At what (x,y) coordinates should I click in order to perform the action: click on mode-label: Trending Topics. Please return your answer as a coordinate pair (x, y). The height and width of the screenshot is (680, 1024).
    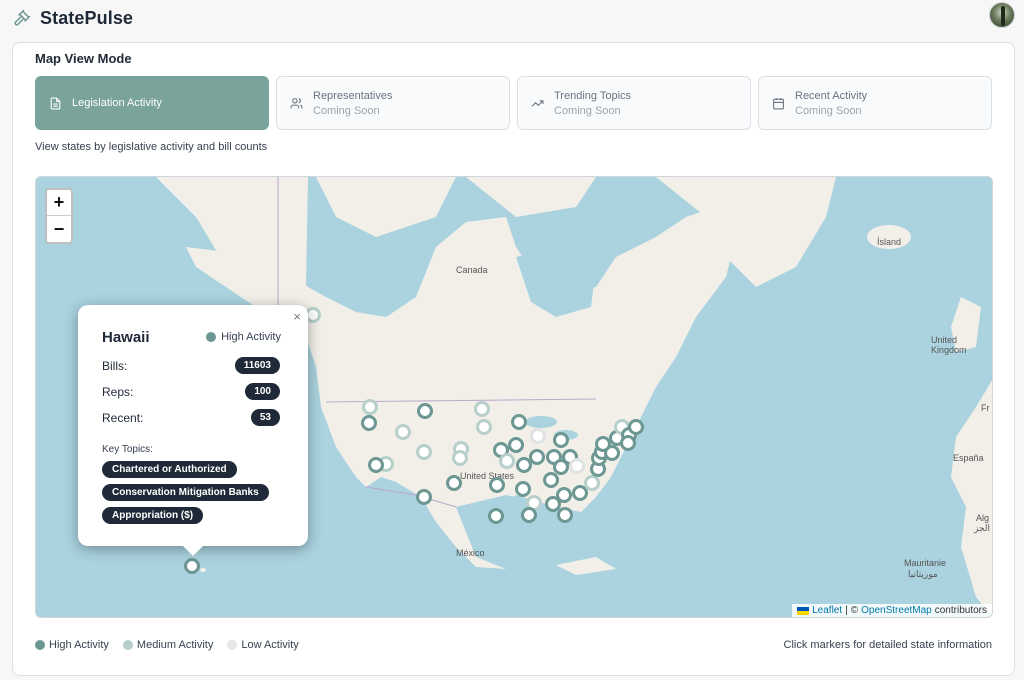
    Looking at the image, I should click on (593, 95).